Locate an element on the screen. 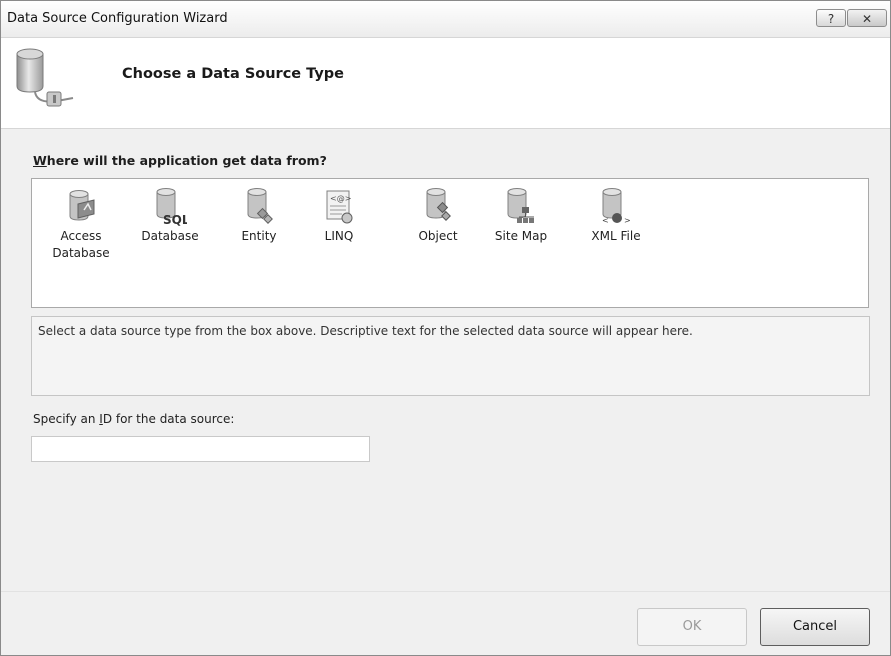 The image size is (891, 656). linq-icon: <@> is located at coordinates (339, 207).